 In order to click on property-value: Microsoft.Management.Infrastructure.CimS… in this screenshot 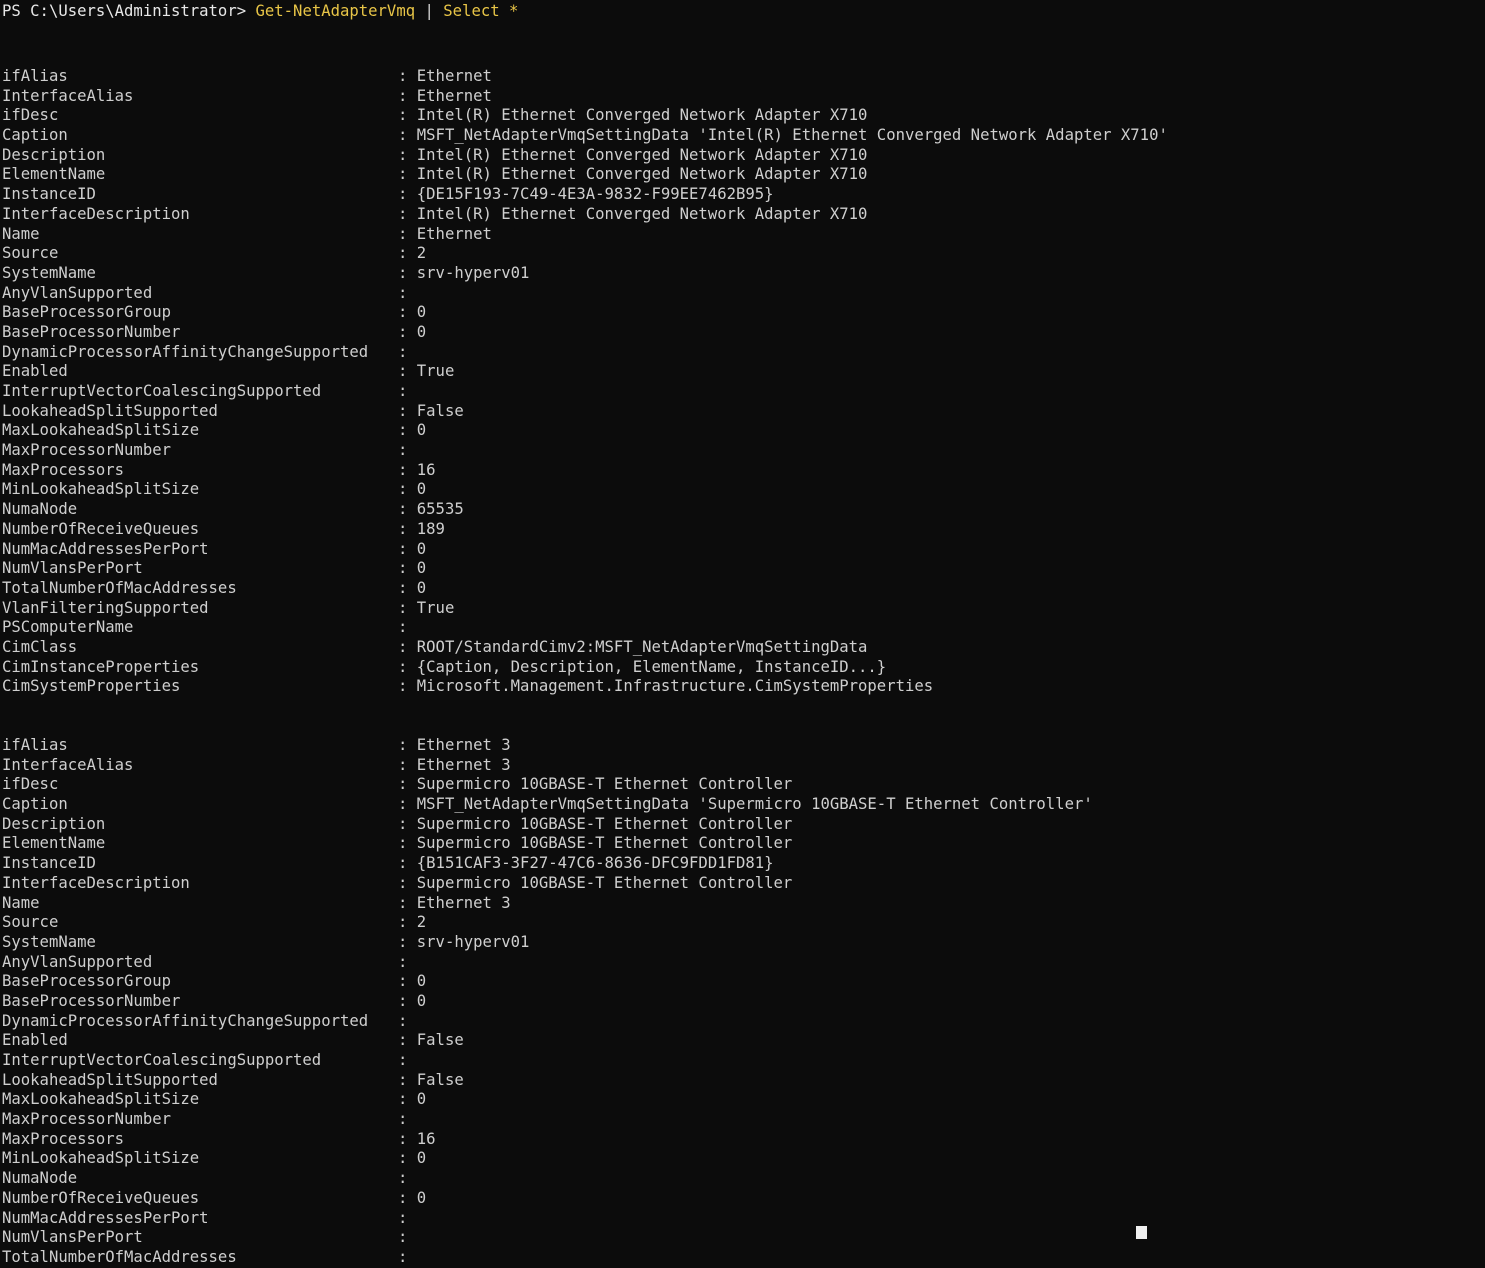, I will do `click(675, 686)`.